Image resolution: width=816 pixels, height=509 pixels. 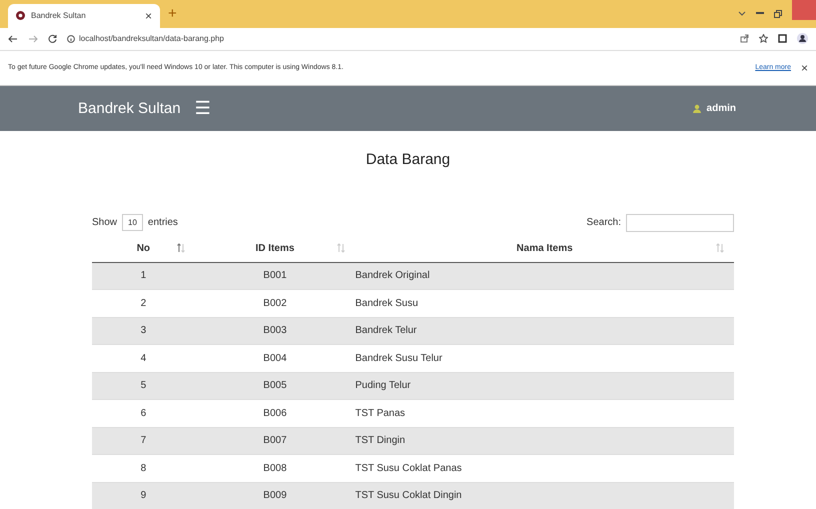 I want to click on table-cell: 5, so click(x=143, y=386).